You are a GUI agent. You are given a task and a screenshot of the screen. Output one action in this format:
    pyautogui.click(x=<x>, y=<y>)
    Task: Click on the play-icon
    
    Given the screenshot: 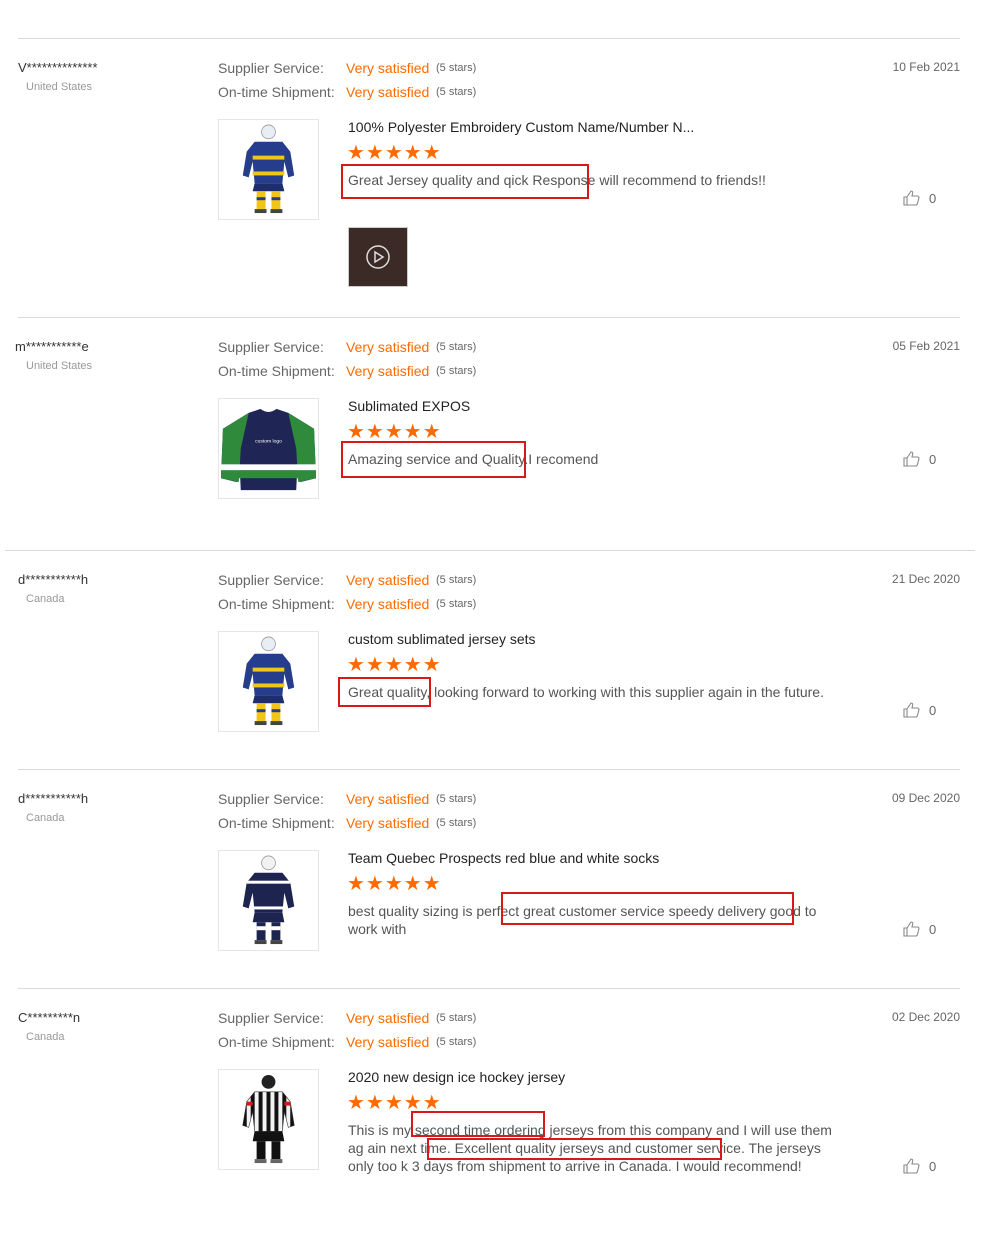 What is the action you would take?
    pyautogui.click(x=378, y=257)
    